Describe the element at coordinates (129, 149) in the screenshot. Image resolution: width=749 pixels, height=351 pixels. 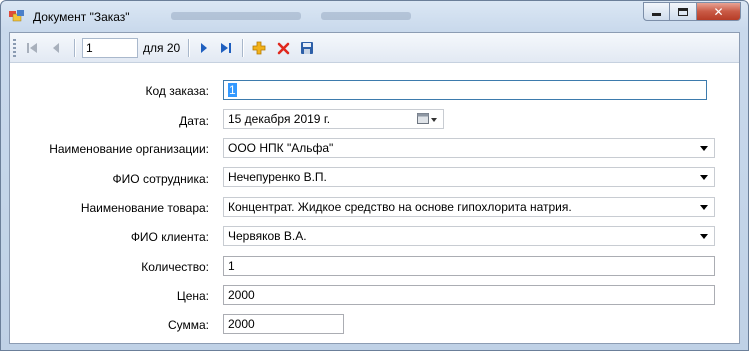
I see `organization-label: Наименование организации:` at that location.